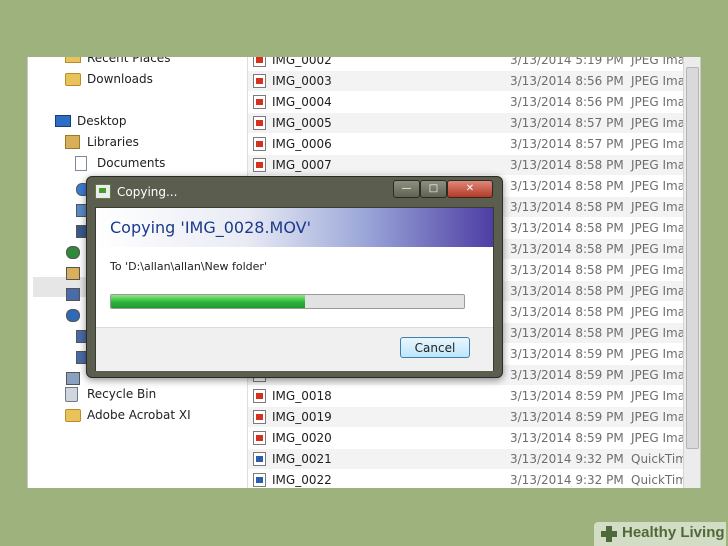 The height and width of the screenshot is (546, 728). Describe the element at coordinates (302, 438) in the screenshot. I see `file-name: IMG_0020` at that location.